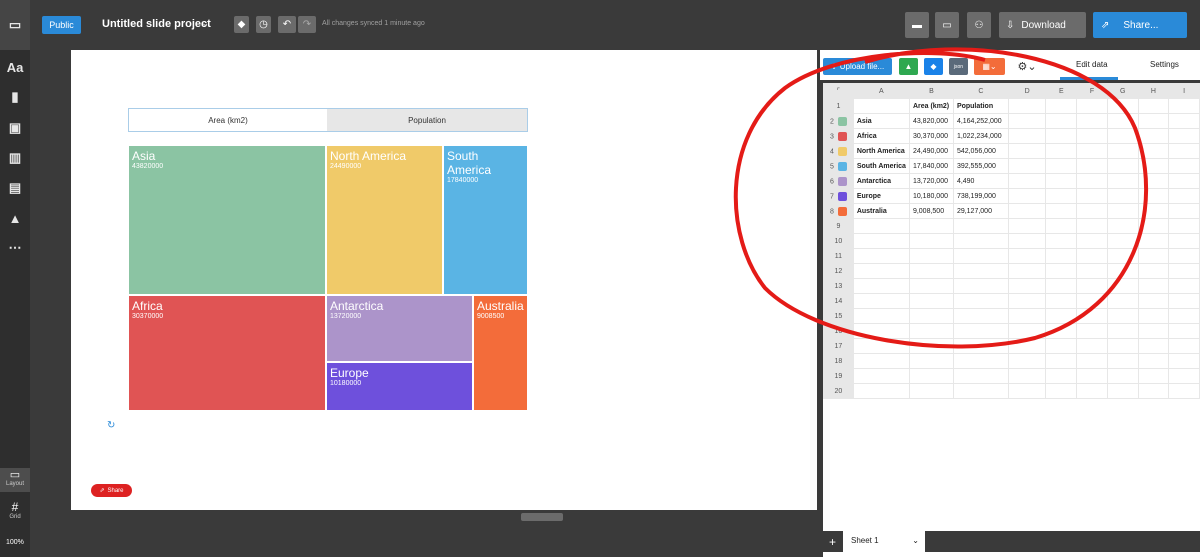  I want to click on project-title: Untitled slide project, so click(156, 24).